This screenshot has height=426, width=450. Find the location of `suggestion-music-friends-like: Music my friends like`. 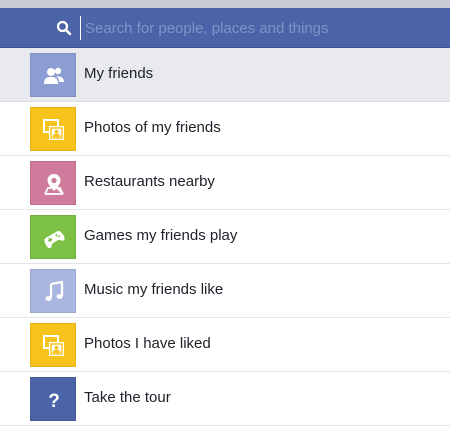

suggestion-music-friends-like: Music my friends like is located at coordinates (225, 291).